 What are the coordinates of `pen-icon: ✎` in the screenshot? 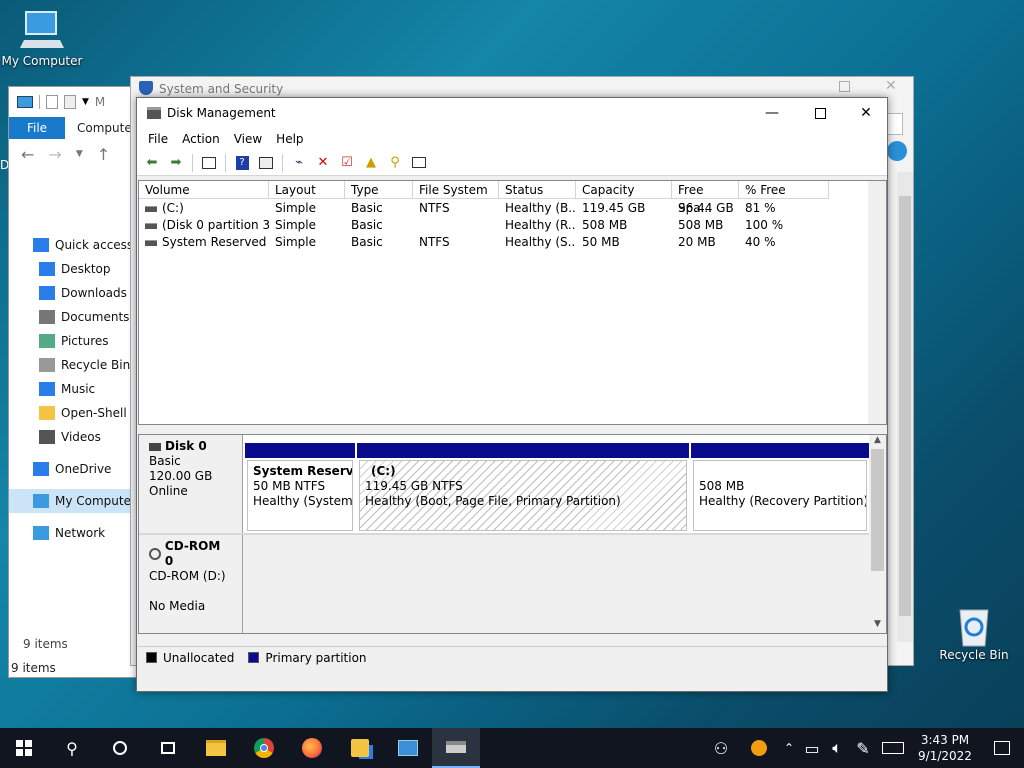 It's located at (863, 748).